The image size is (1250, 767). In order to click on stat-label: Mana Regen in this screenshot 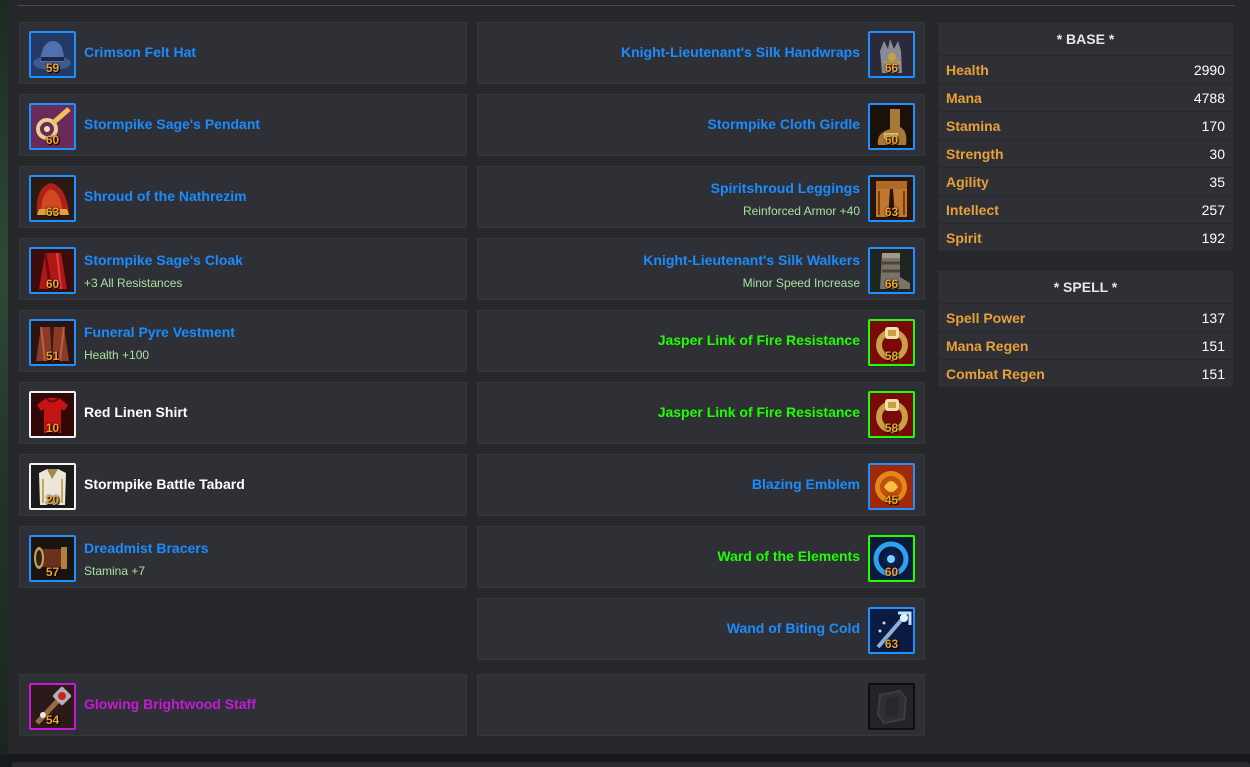, I will do `click(987, 346)`.